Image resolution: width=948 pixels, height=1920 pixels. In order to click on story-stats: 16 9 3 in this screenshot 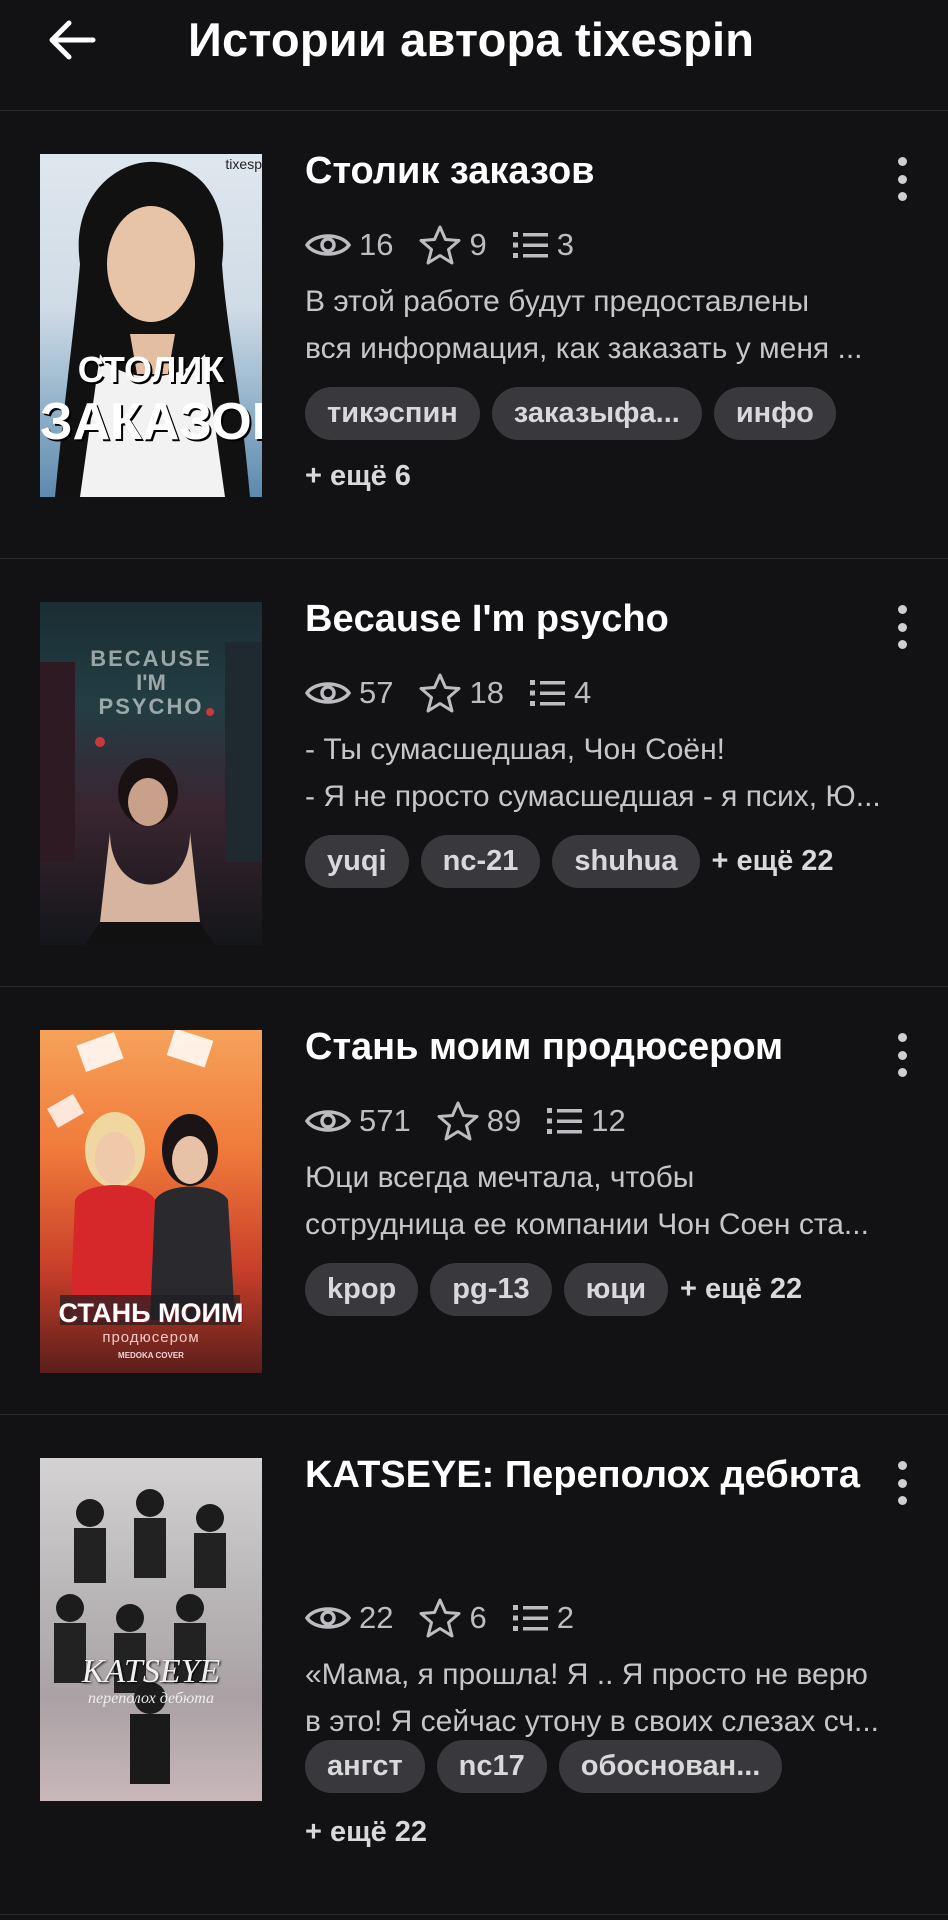, I will do `click(452, 245)`.